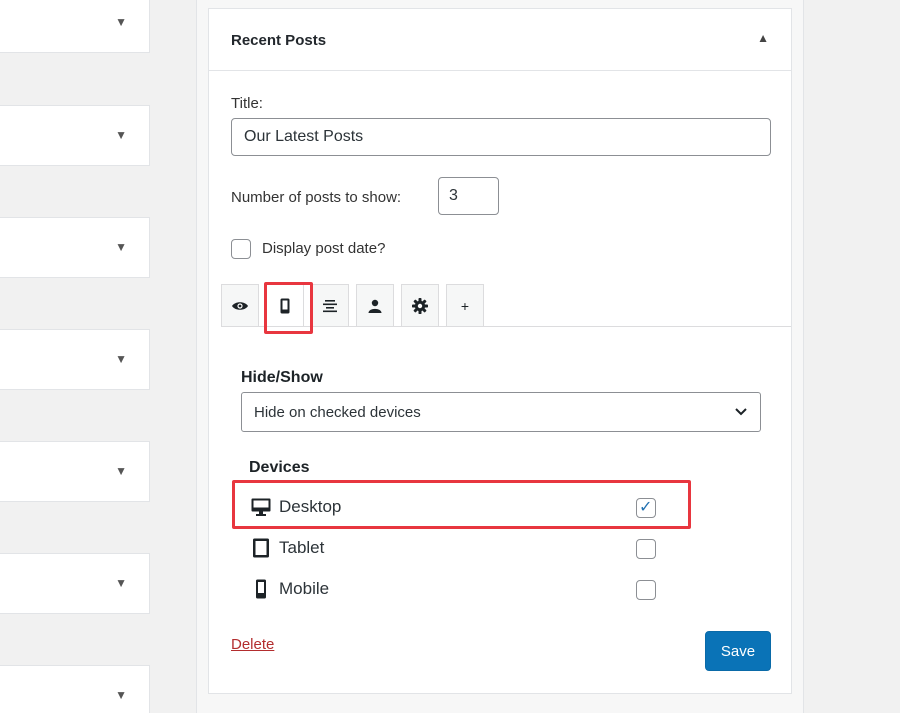 Image resolution: width=900 pixels, height=713 pixels. What do you see at coordinates (763, 38) in the screenshot?
I see `caret-up-icon: ▲` at bounding box center [763, 38].